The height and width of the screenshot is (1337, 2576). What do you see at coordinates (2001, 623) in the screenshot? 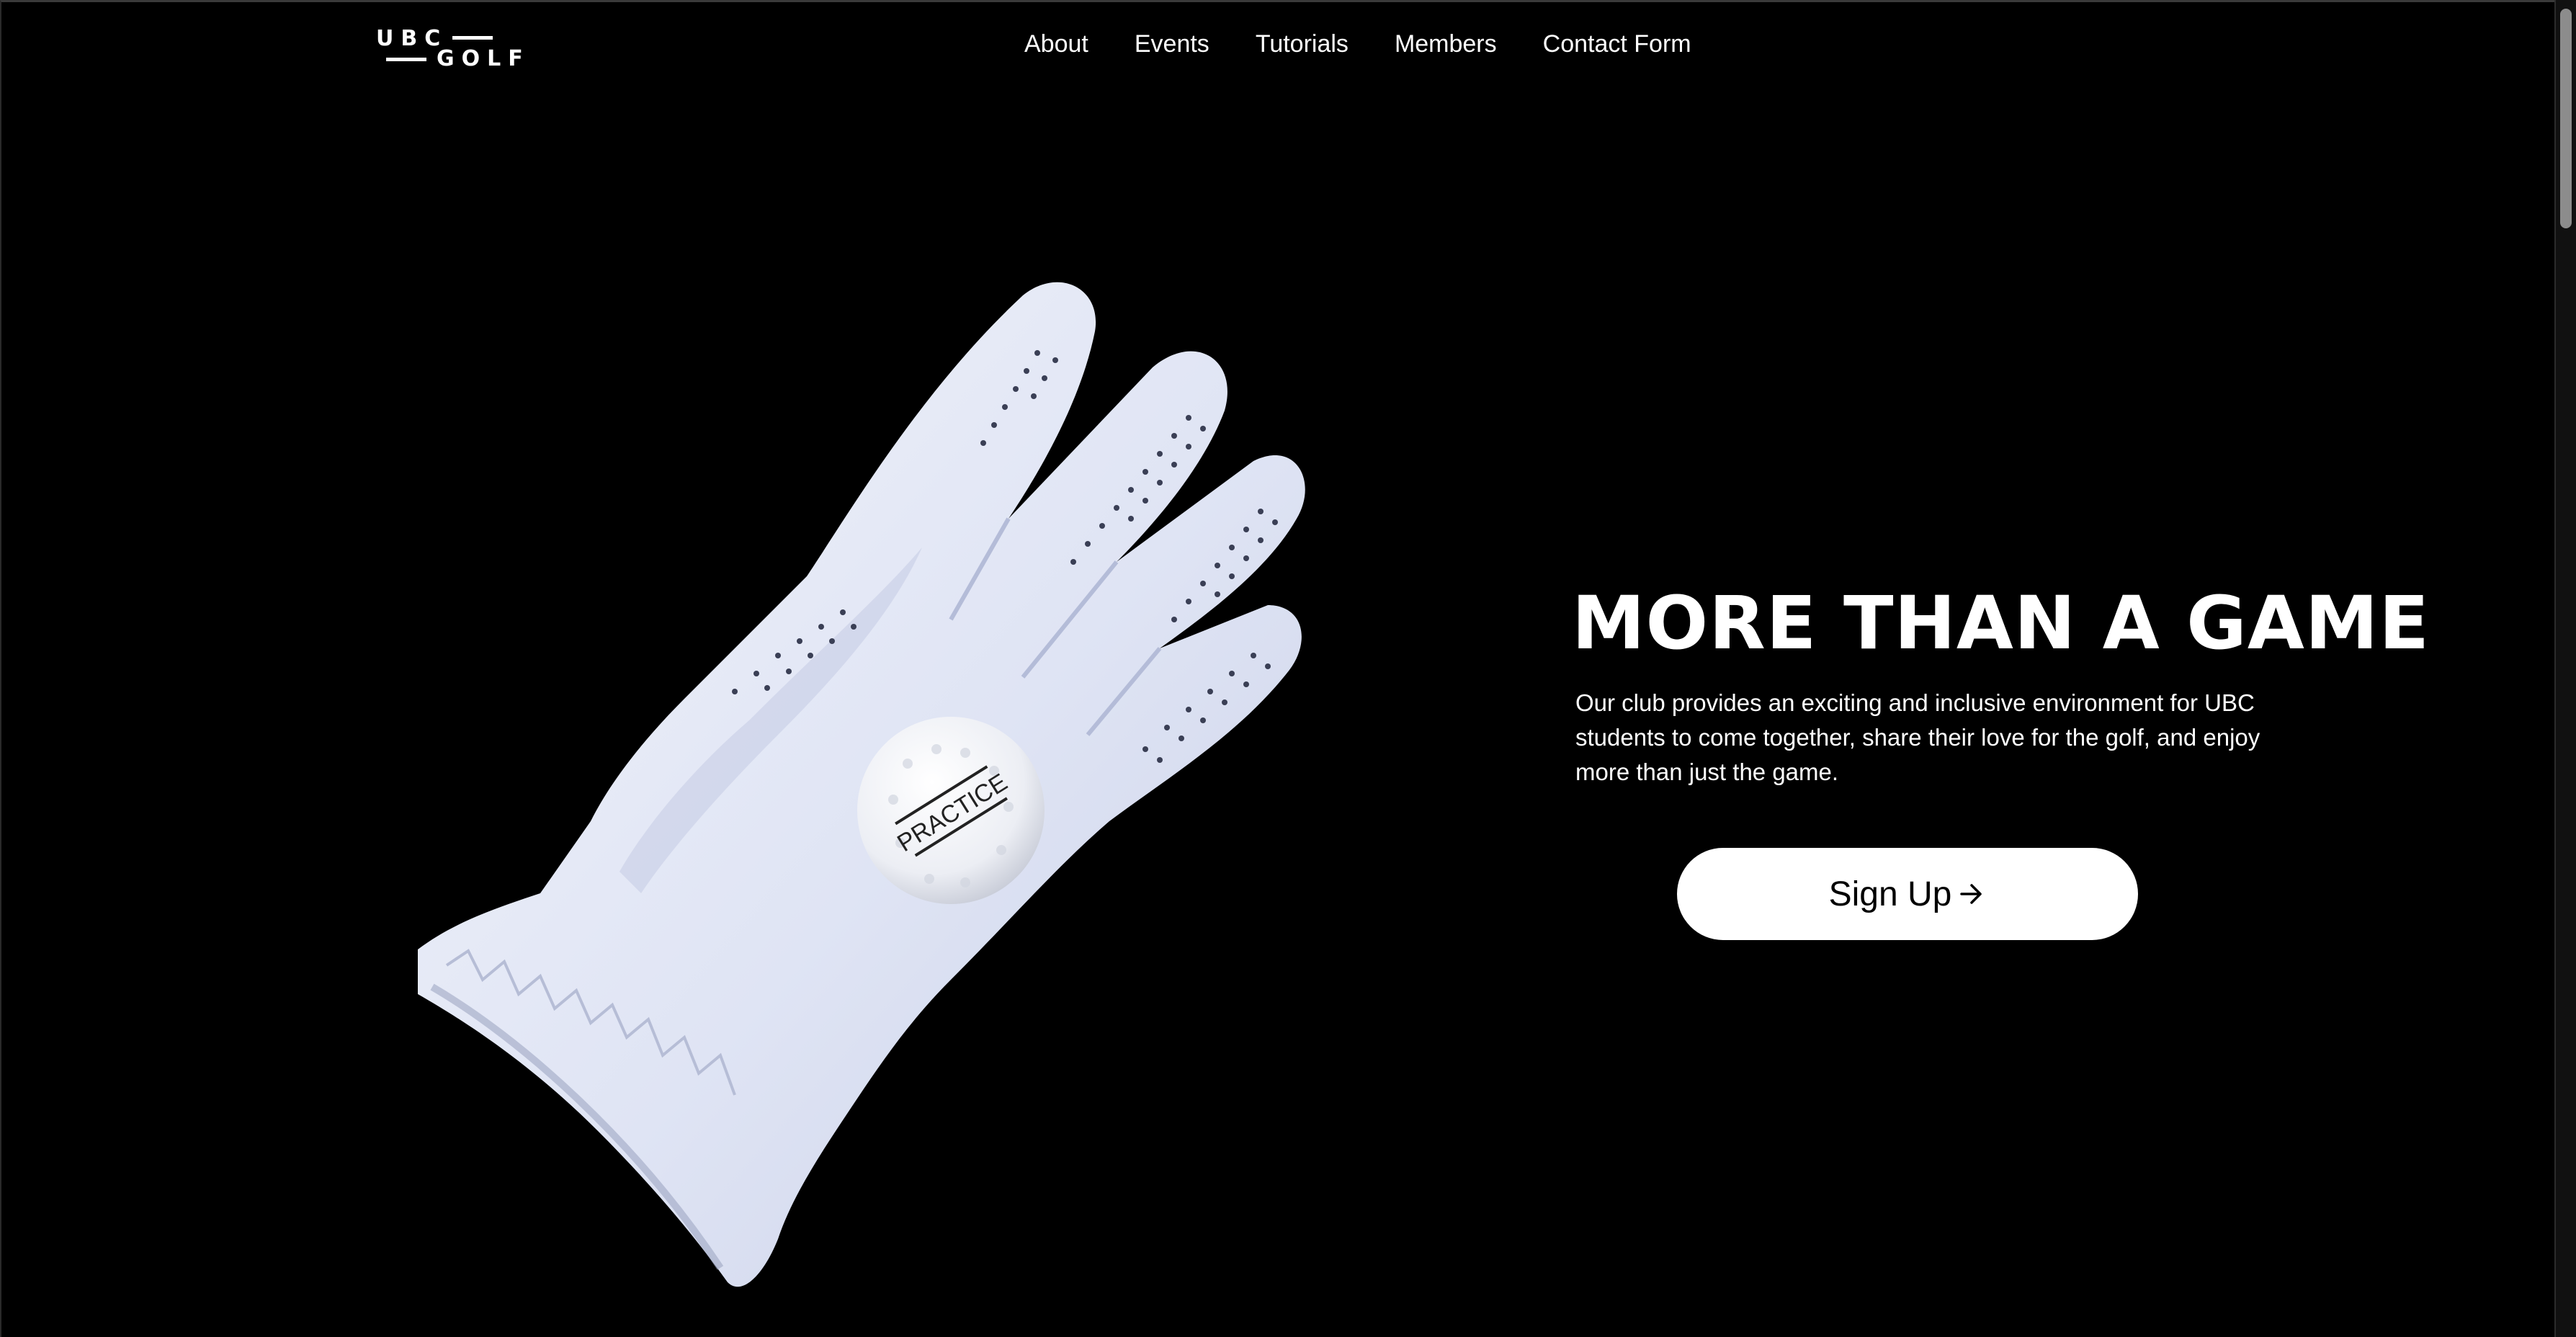
I see `hero-title: MORE THAN A GAME` at bounding box center [2001, 623].